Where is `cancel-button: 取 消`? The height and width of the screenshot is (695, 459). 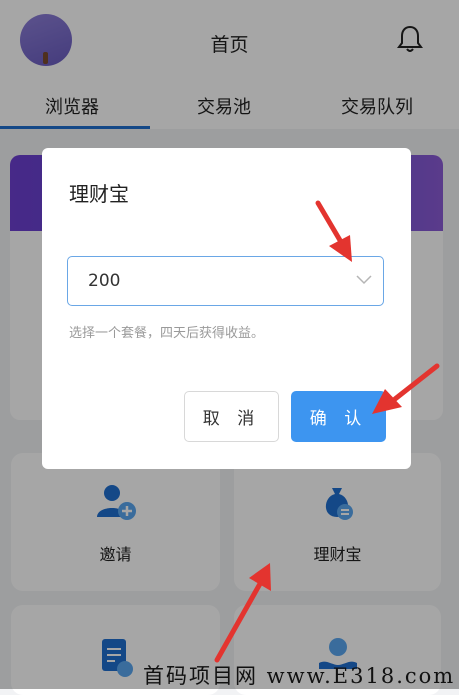
cancel-button: 取 消 is located at coordinates (231, 416).